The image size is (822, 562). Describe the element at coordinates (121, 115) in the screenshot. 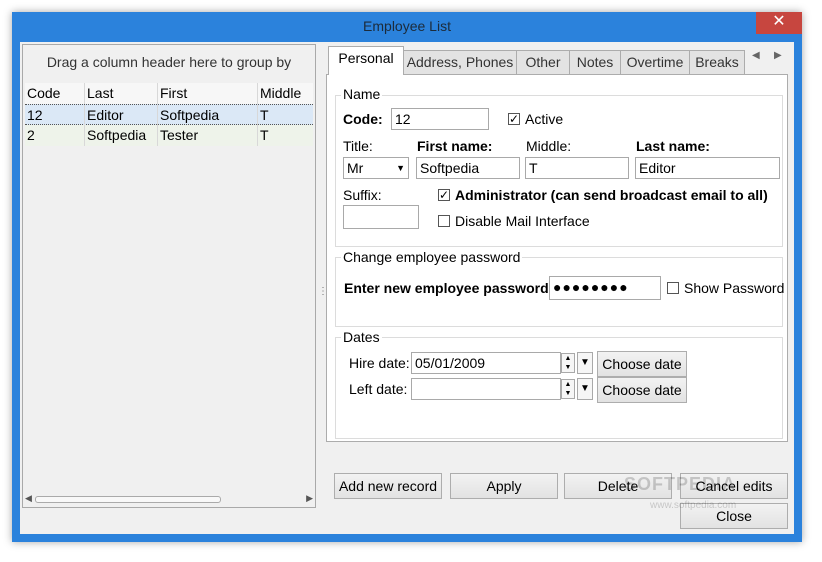

I see `cell-last: Editor` at that location.